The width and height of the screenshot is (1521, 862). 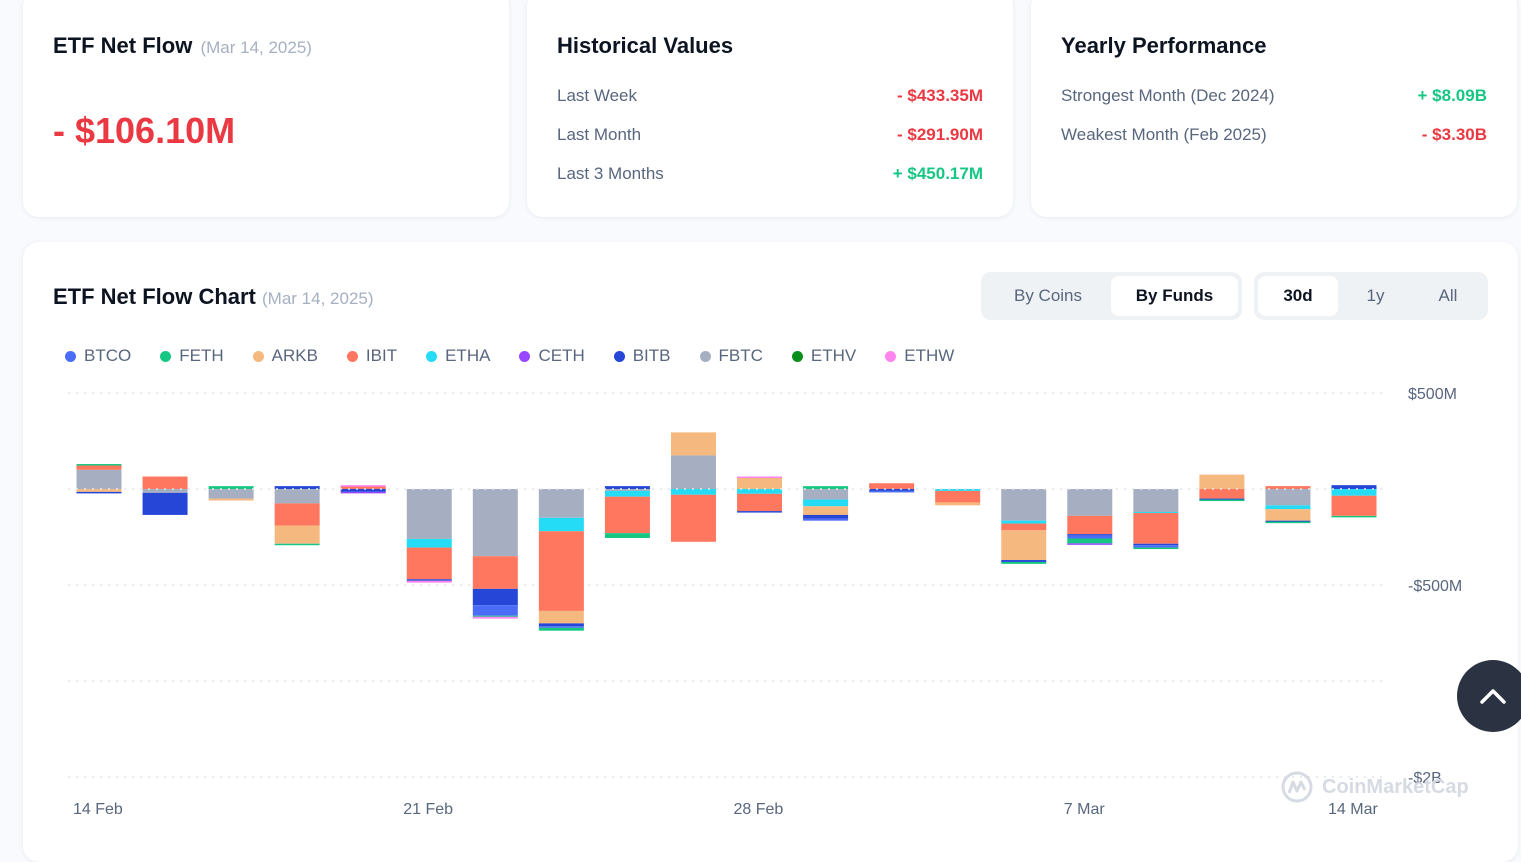 I want to click on bar-stack-10-mar, so click(x=1090, y=517).